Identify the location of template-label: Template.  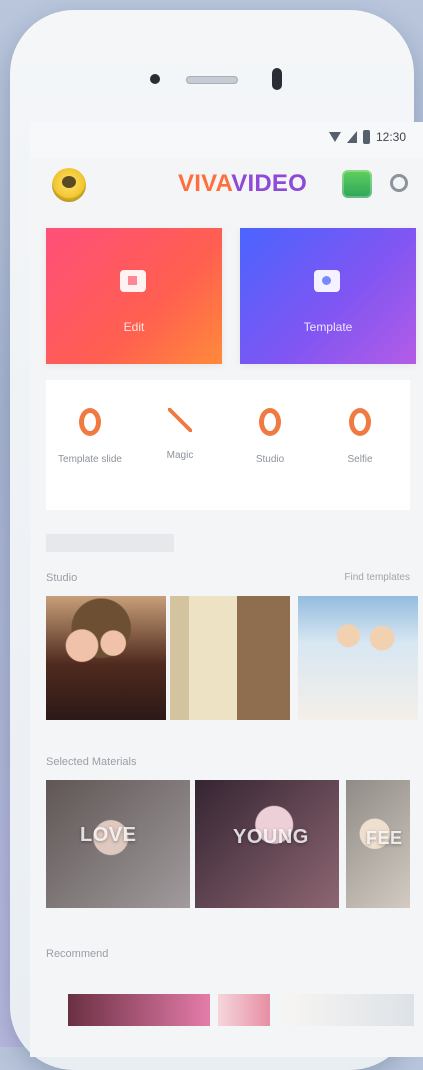
(328, 327).